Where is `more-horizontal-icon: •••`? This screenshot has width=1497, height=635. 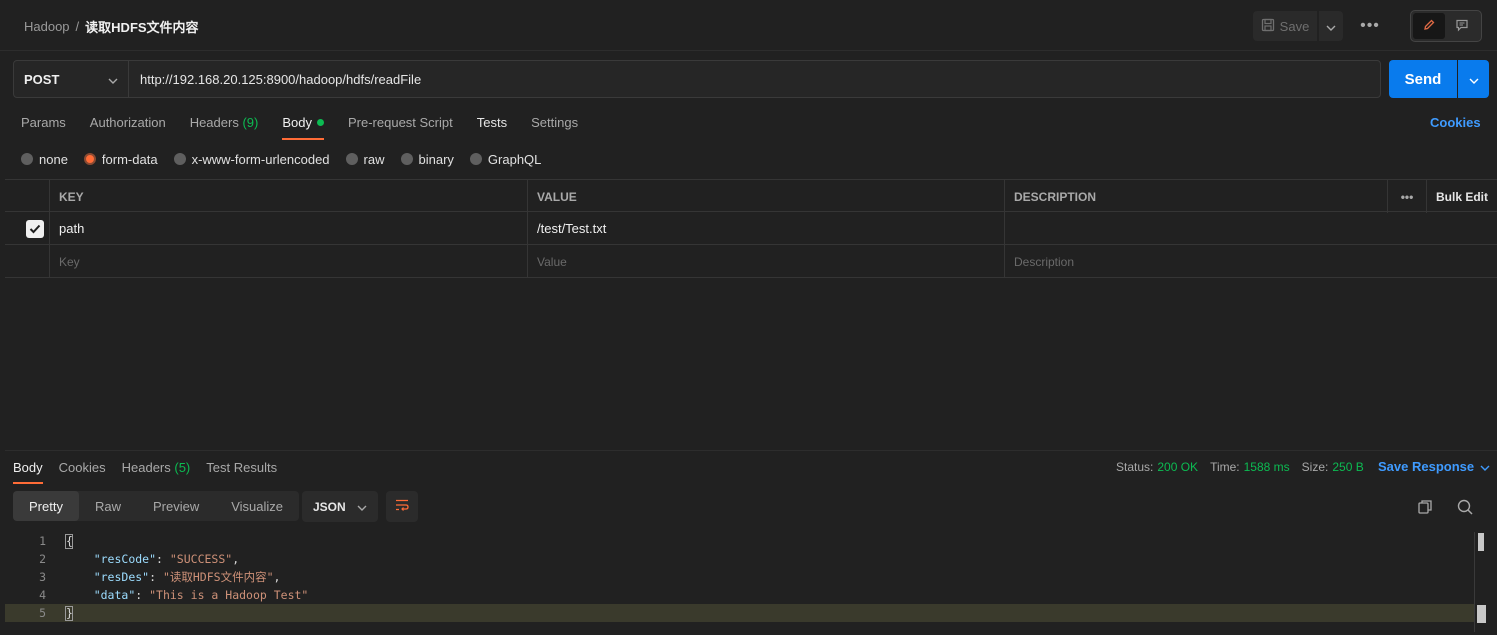 more-horizontal-icon: ••• is located at coordinates (1370, 25).